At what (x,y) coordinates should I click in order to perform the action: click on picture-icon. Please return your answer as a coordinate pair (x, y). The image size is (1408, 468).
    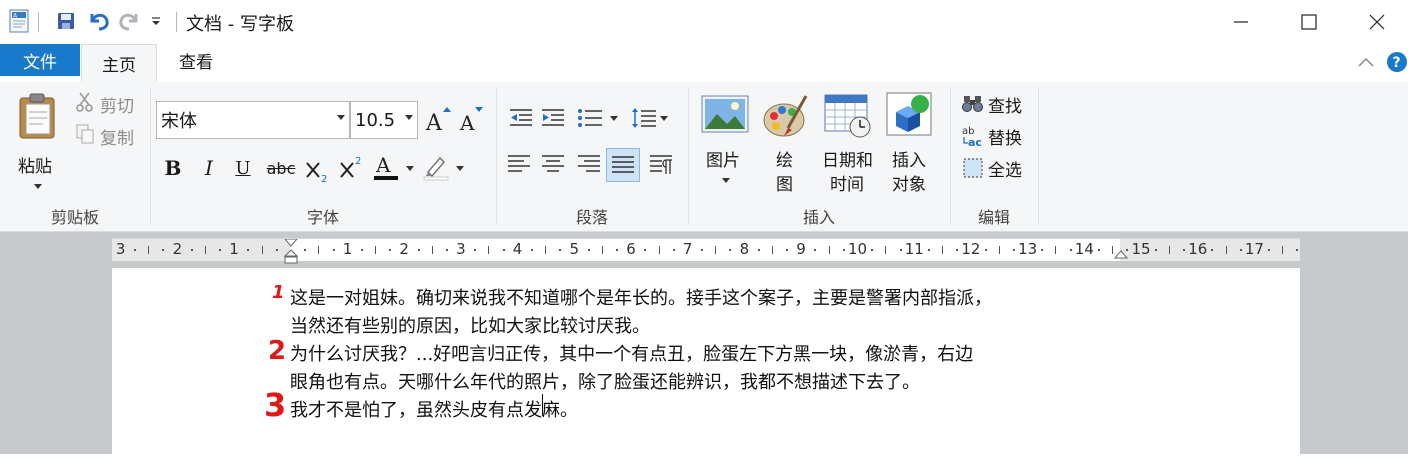
    Looking at the image, I should click on (725, 114).